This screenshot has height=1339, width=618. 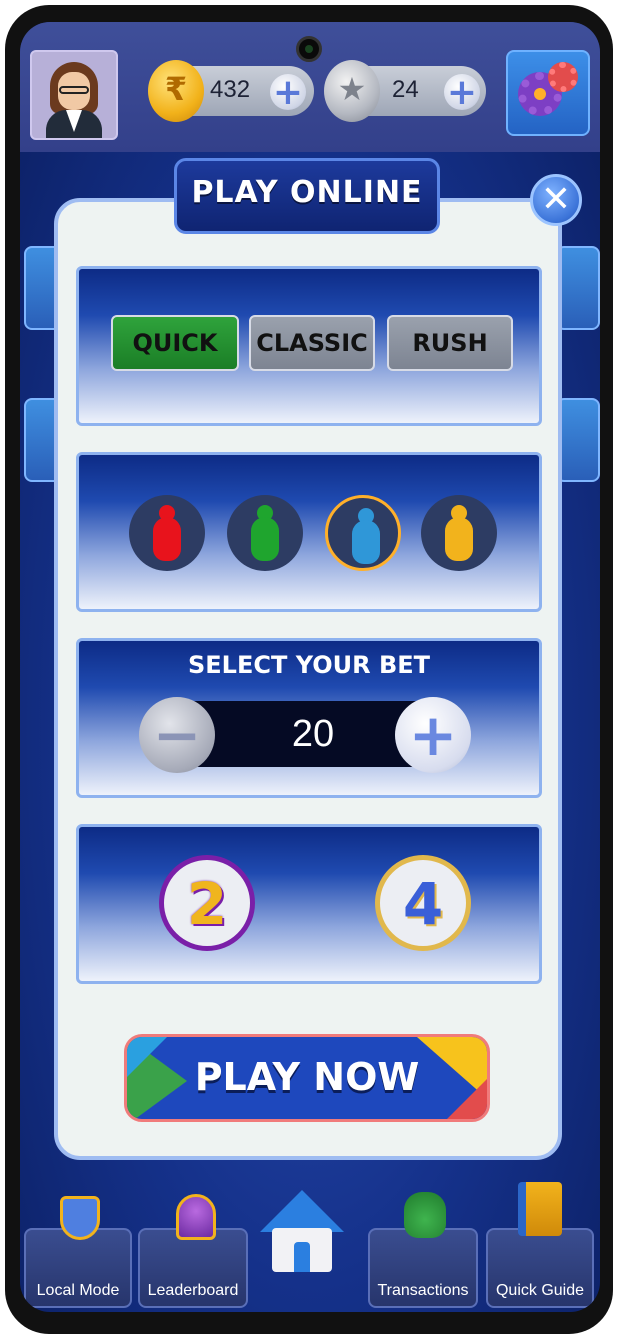 I want to click on players-4-option: 4, so click(x=423, y=903).